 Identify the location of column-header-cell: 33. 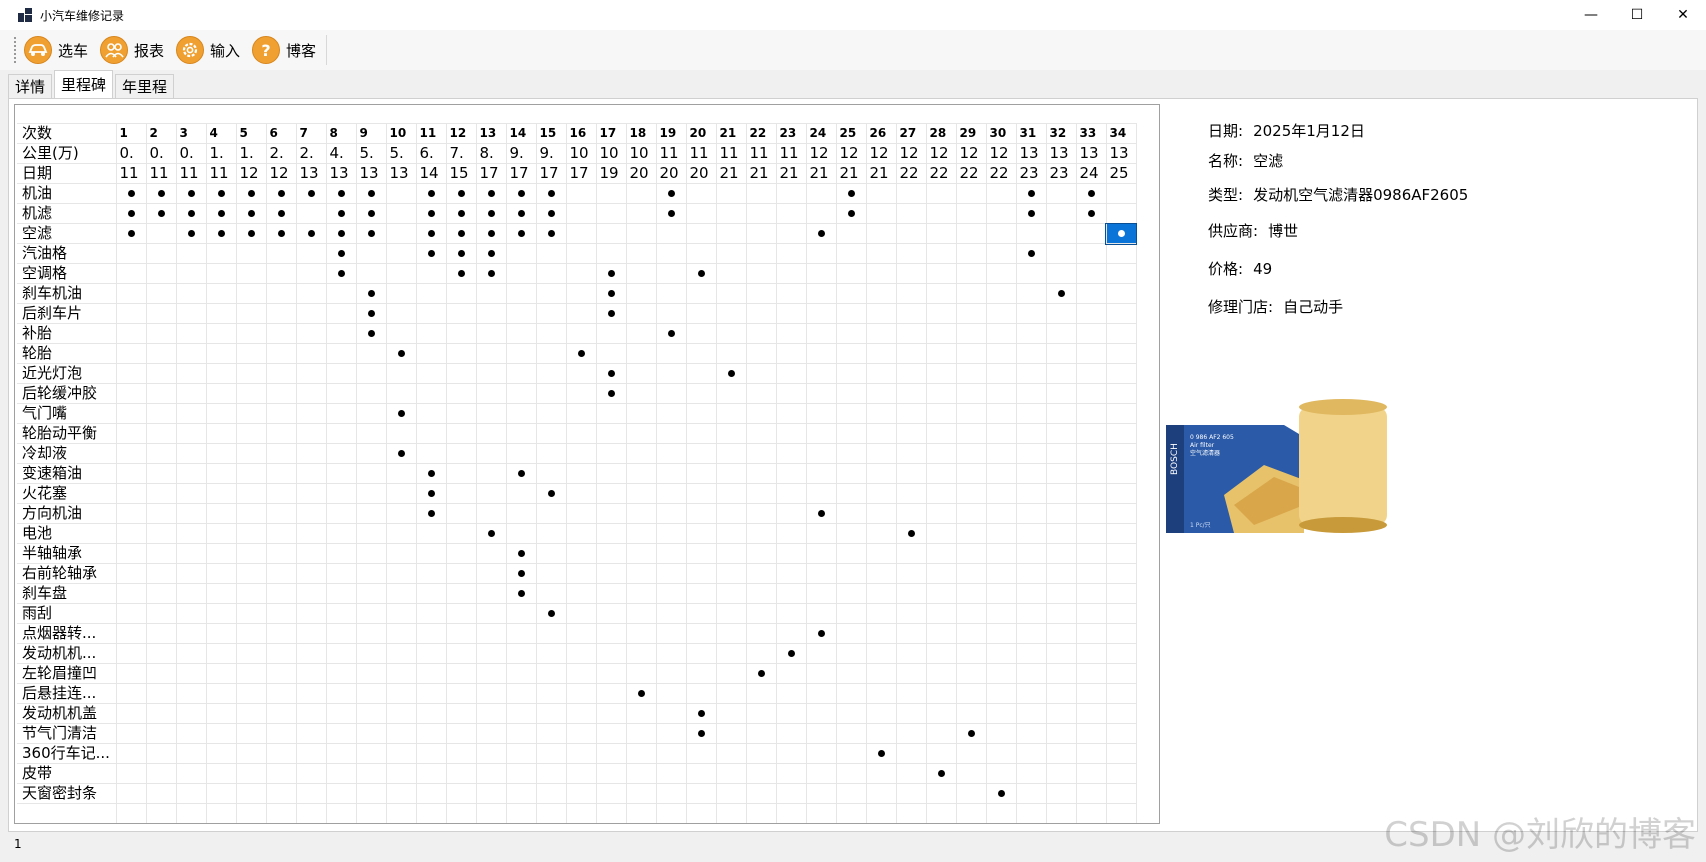
(1091, 133).